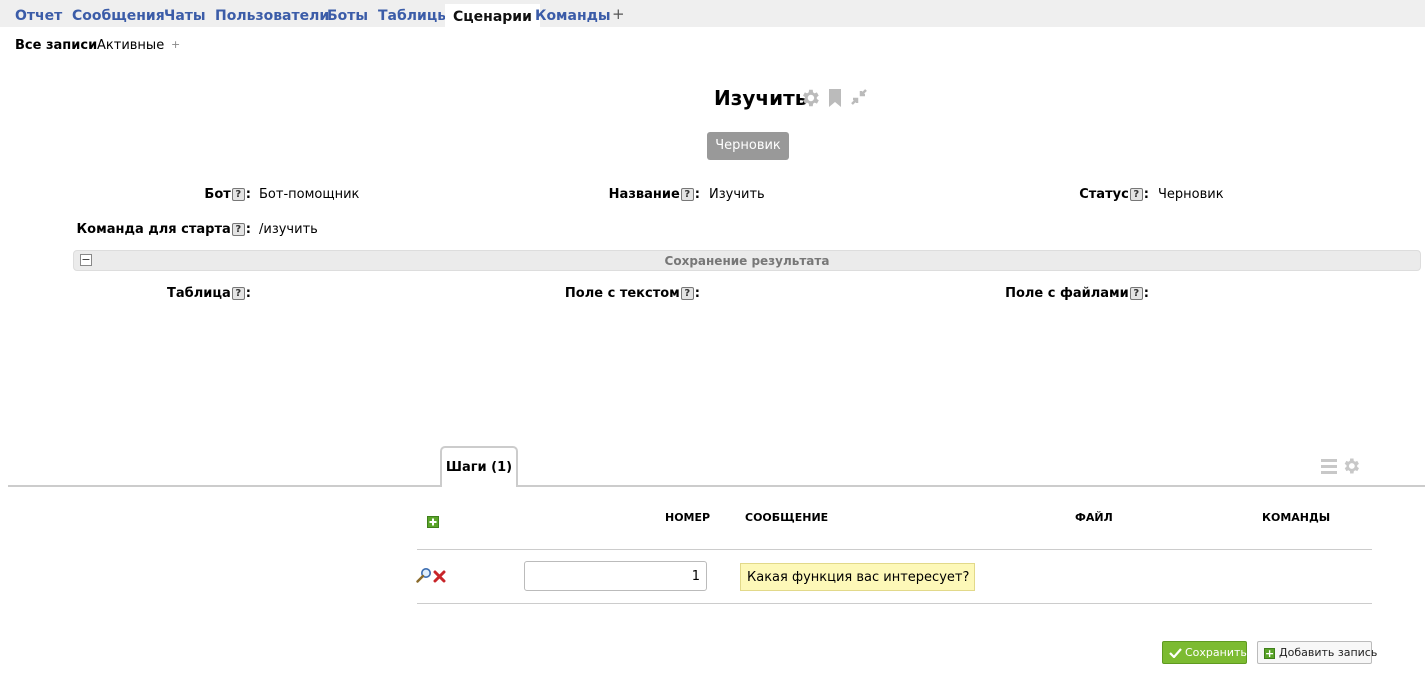 This screenshot has width=1425, height=689. What do you see at coordinates (859, 100) in the screenshot?
I see `collapse-icon` at bounding box center [859, 100].